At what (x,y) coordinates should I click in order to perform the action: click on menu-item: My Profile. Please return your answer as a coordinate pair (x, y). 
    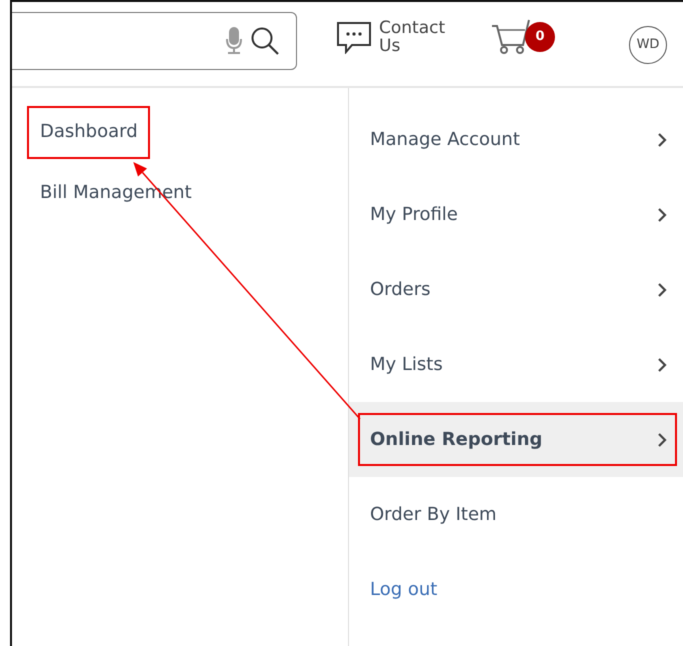
    Looking at the image, I should click on (516, 214).